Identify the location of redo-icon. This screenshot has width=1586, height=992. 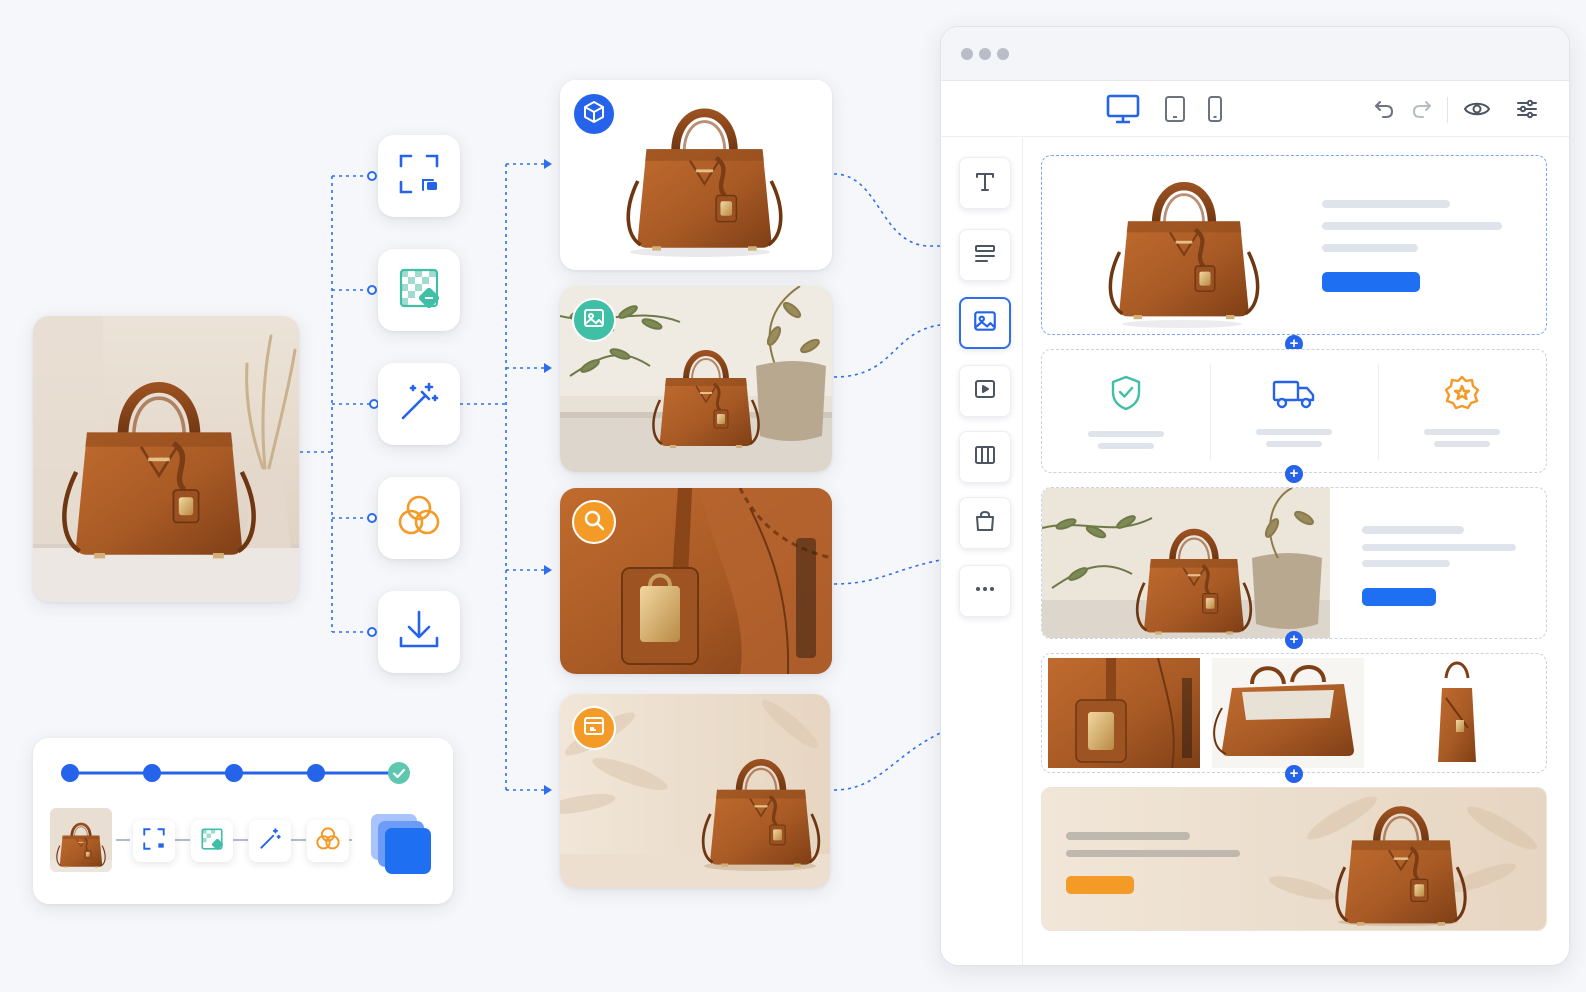
(1422, 109).